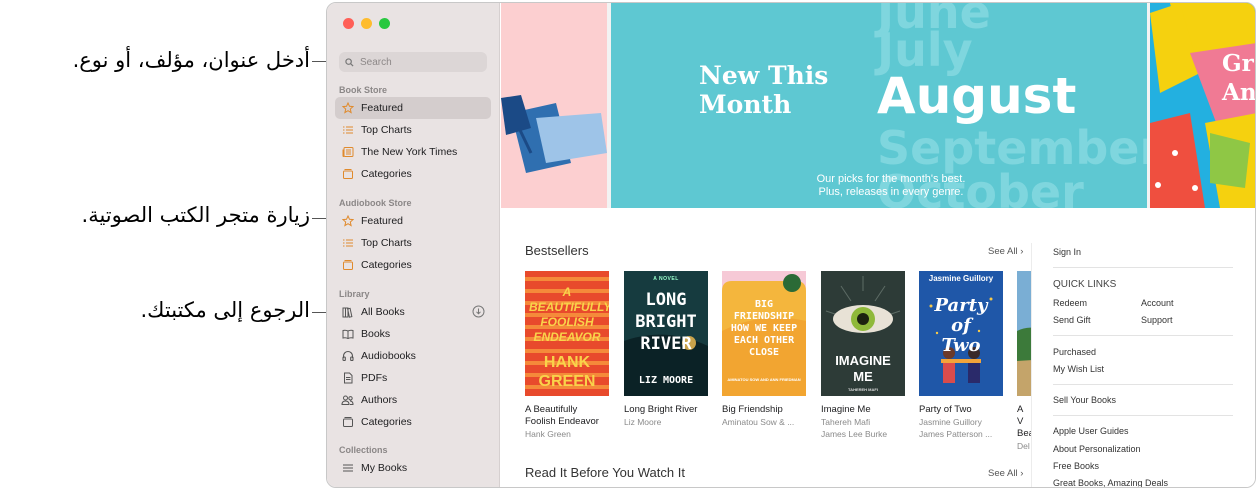 This screenshot has width=1258, height=489. I want to click on window-controls, so click(366, 23).